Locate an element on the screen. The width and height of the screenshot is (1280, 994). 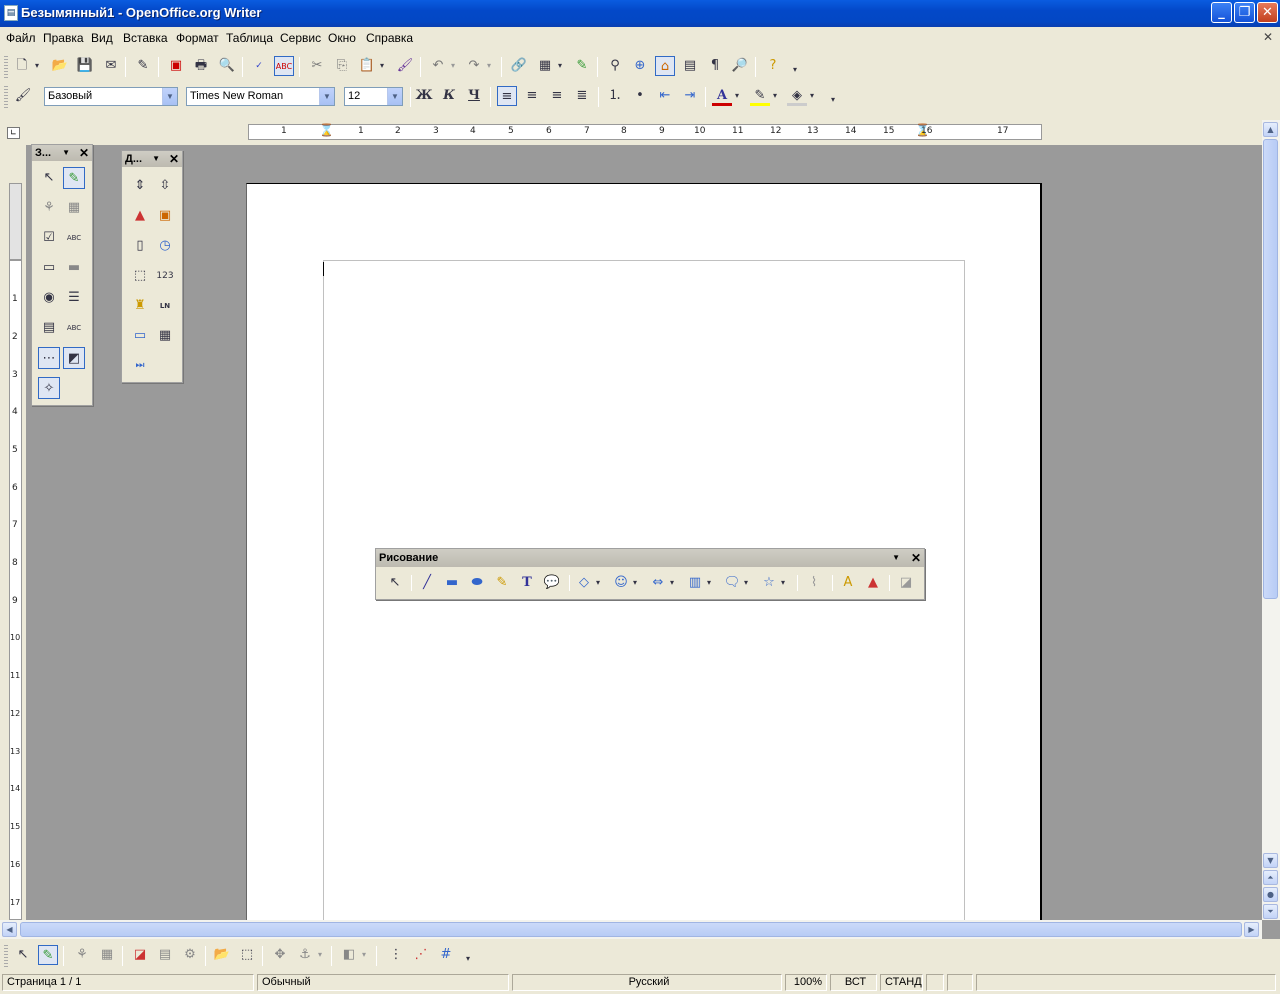
formatting-marks-icon: ¶ is located at coordinates (715, 66).